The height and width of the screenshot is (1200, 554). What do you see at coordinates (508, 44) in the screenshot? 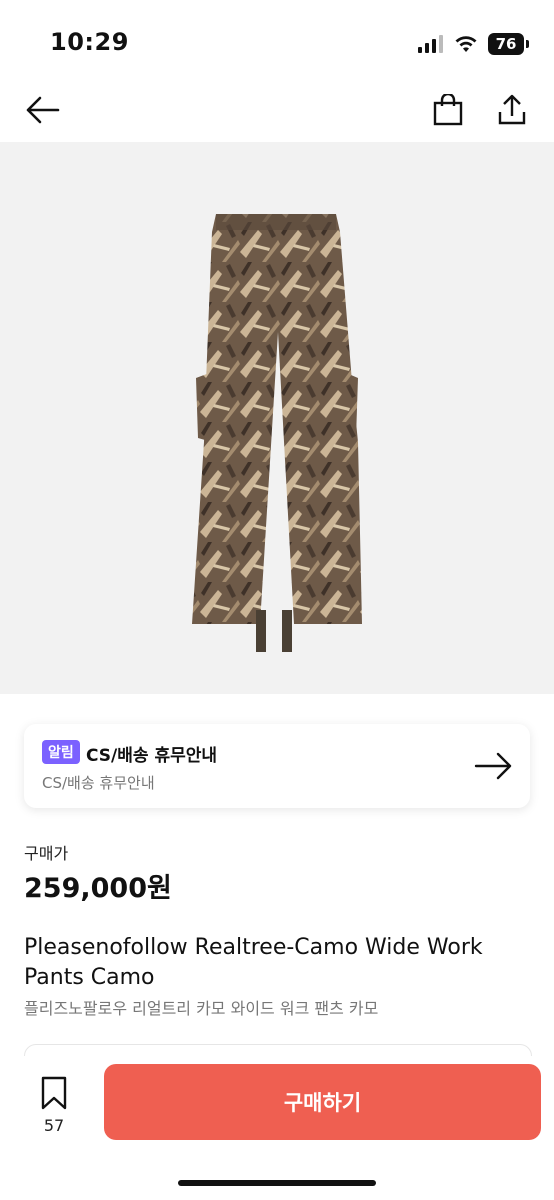
I see `battery-indicator: 76` at bounding box center [508, 44].